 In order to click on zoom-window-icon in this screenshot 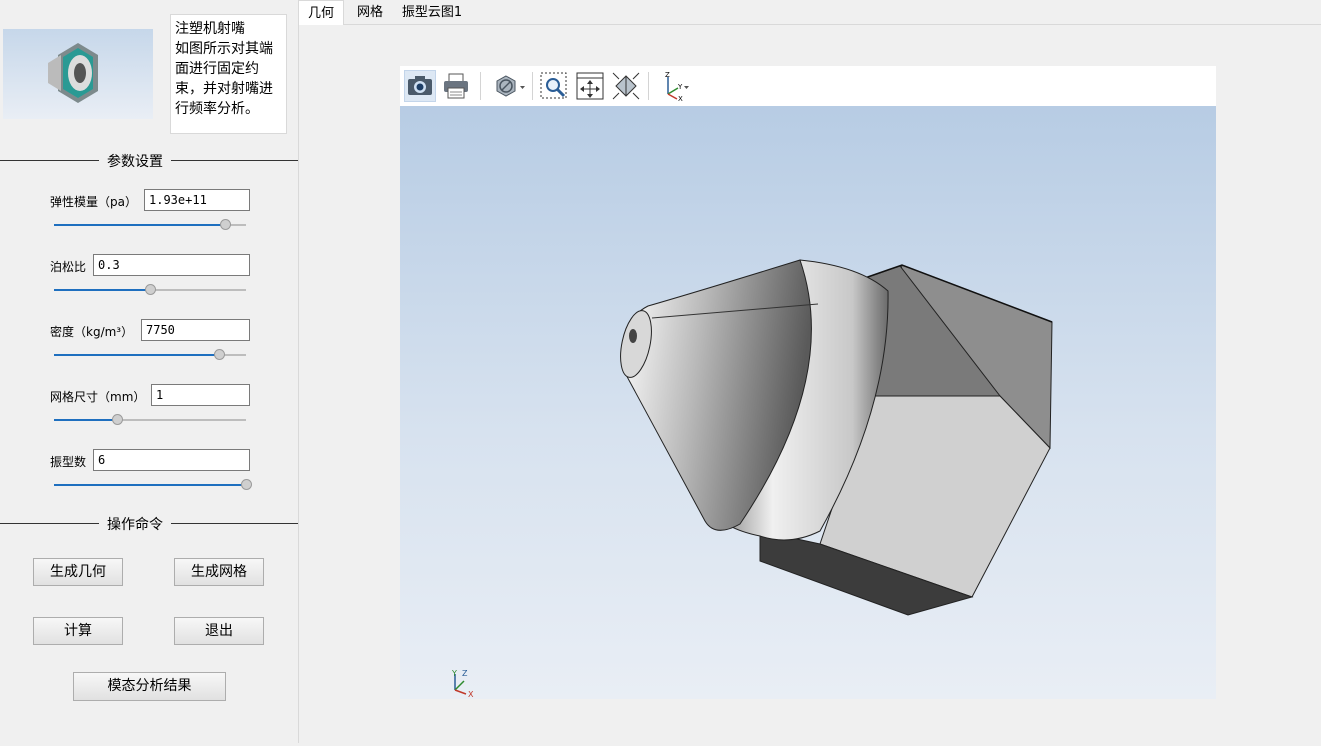, I will do `click(554, 86)`.